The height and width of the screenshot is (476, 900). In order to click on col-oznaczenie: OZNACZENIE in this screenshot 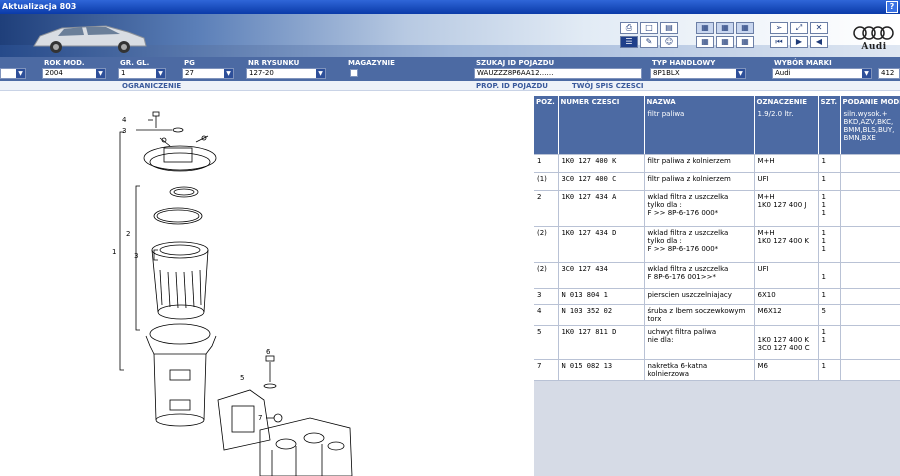, I will do `click(786, 102)`.